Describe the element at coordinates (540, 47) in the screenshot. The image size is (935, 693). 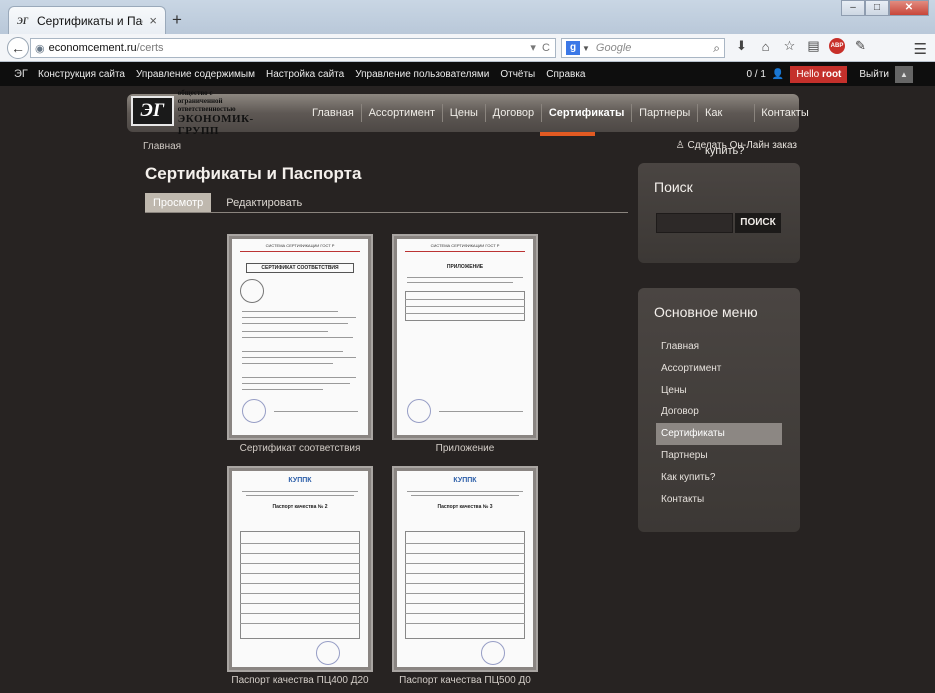
I see `reload-icon: ▾ C` at that location.